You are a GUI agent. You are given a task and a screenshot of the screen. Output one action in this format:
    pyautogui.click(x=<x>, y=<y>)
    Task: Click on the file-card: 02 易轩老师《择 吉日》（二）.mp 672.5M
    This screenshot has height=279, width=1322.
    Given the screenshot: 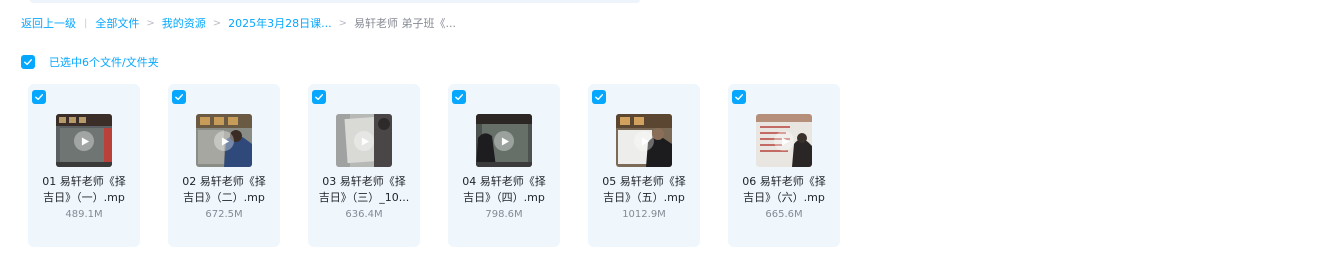 What is the action you would take?
    pyautogui.click(x=224, y=165)
    